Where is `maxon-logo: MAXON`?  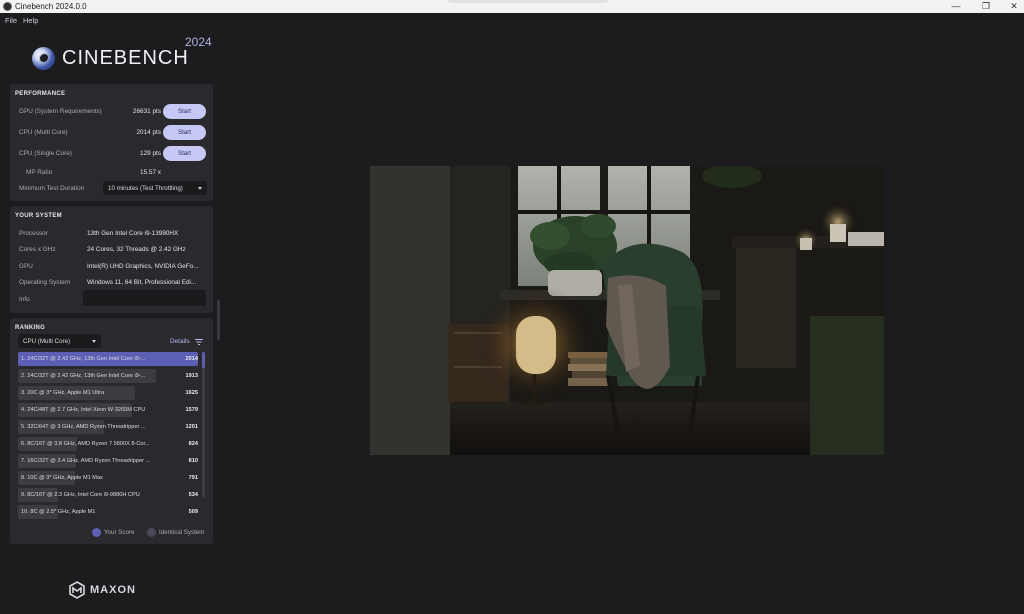
maxon-logo: MAXON is located at coordinates (113, 590).